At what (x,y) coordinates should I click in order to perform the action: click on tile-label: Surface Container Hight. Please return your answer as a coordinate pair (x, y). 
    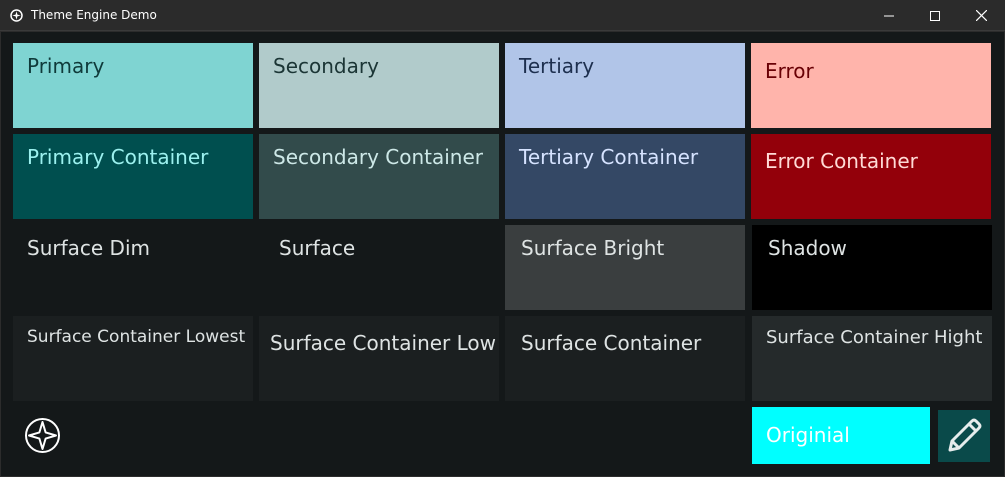
    Looking at the image, I should click on (874, 337).